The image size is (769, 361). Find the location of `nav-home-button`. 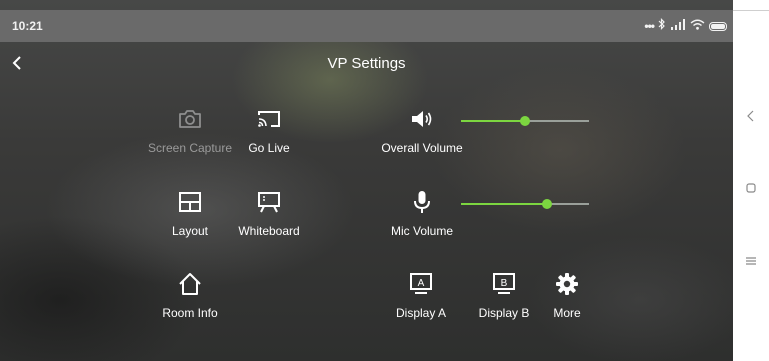

nav-home-button is located at coordinates (751, 188).